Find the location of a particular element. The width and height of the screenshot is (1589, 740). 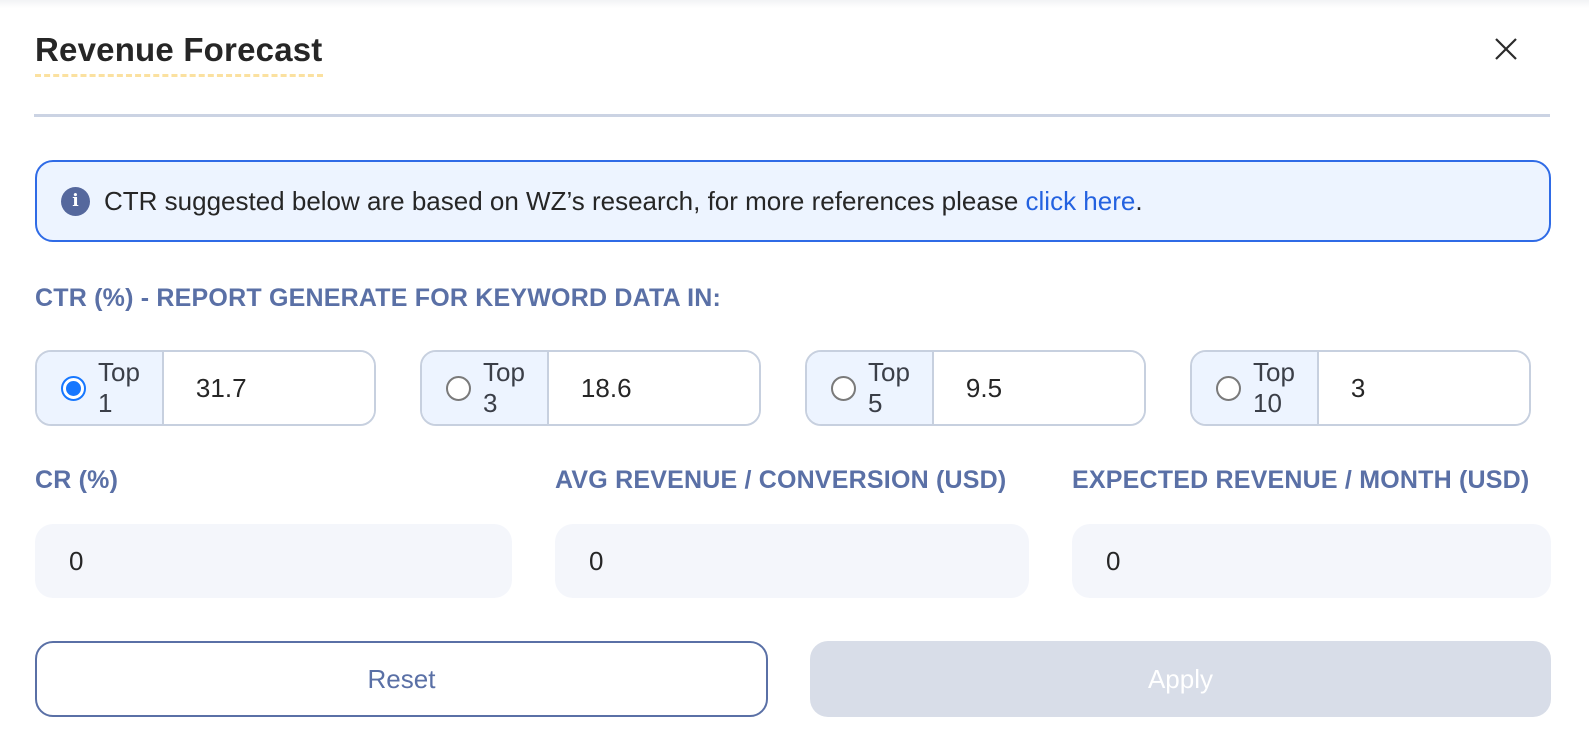

close-button is located at coordinates (1506, 49).